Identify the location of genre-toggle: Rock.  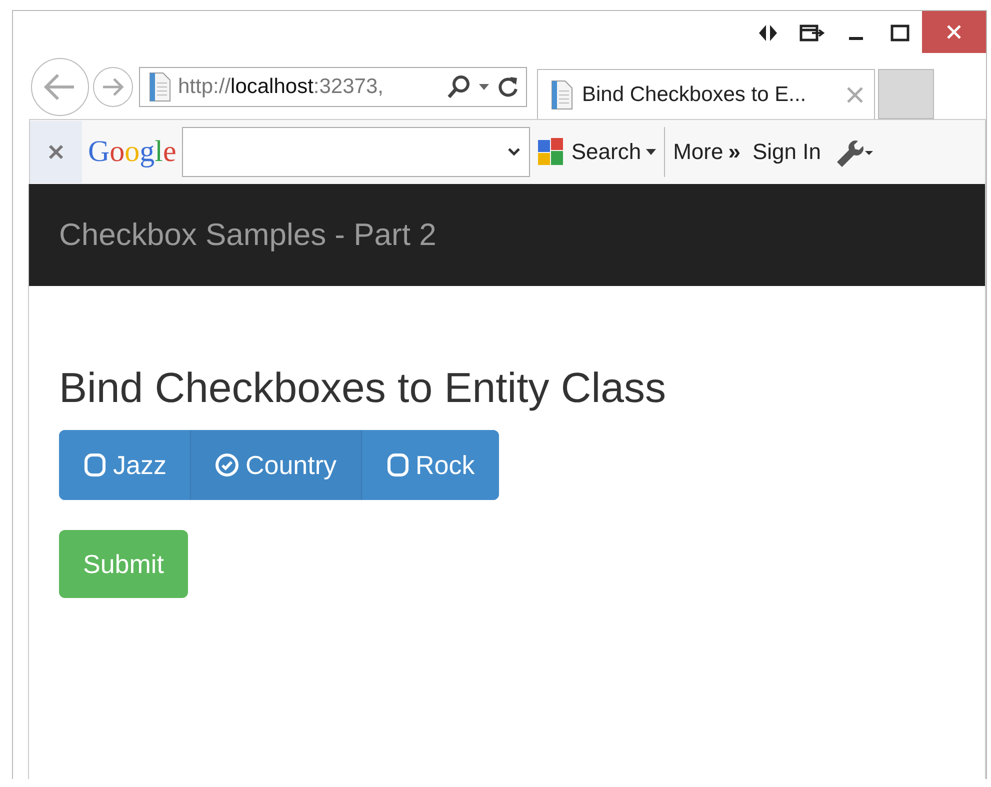
(429, 465).